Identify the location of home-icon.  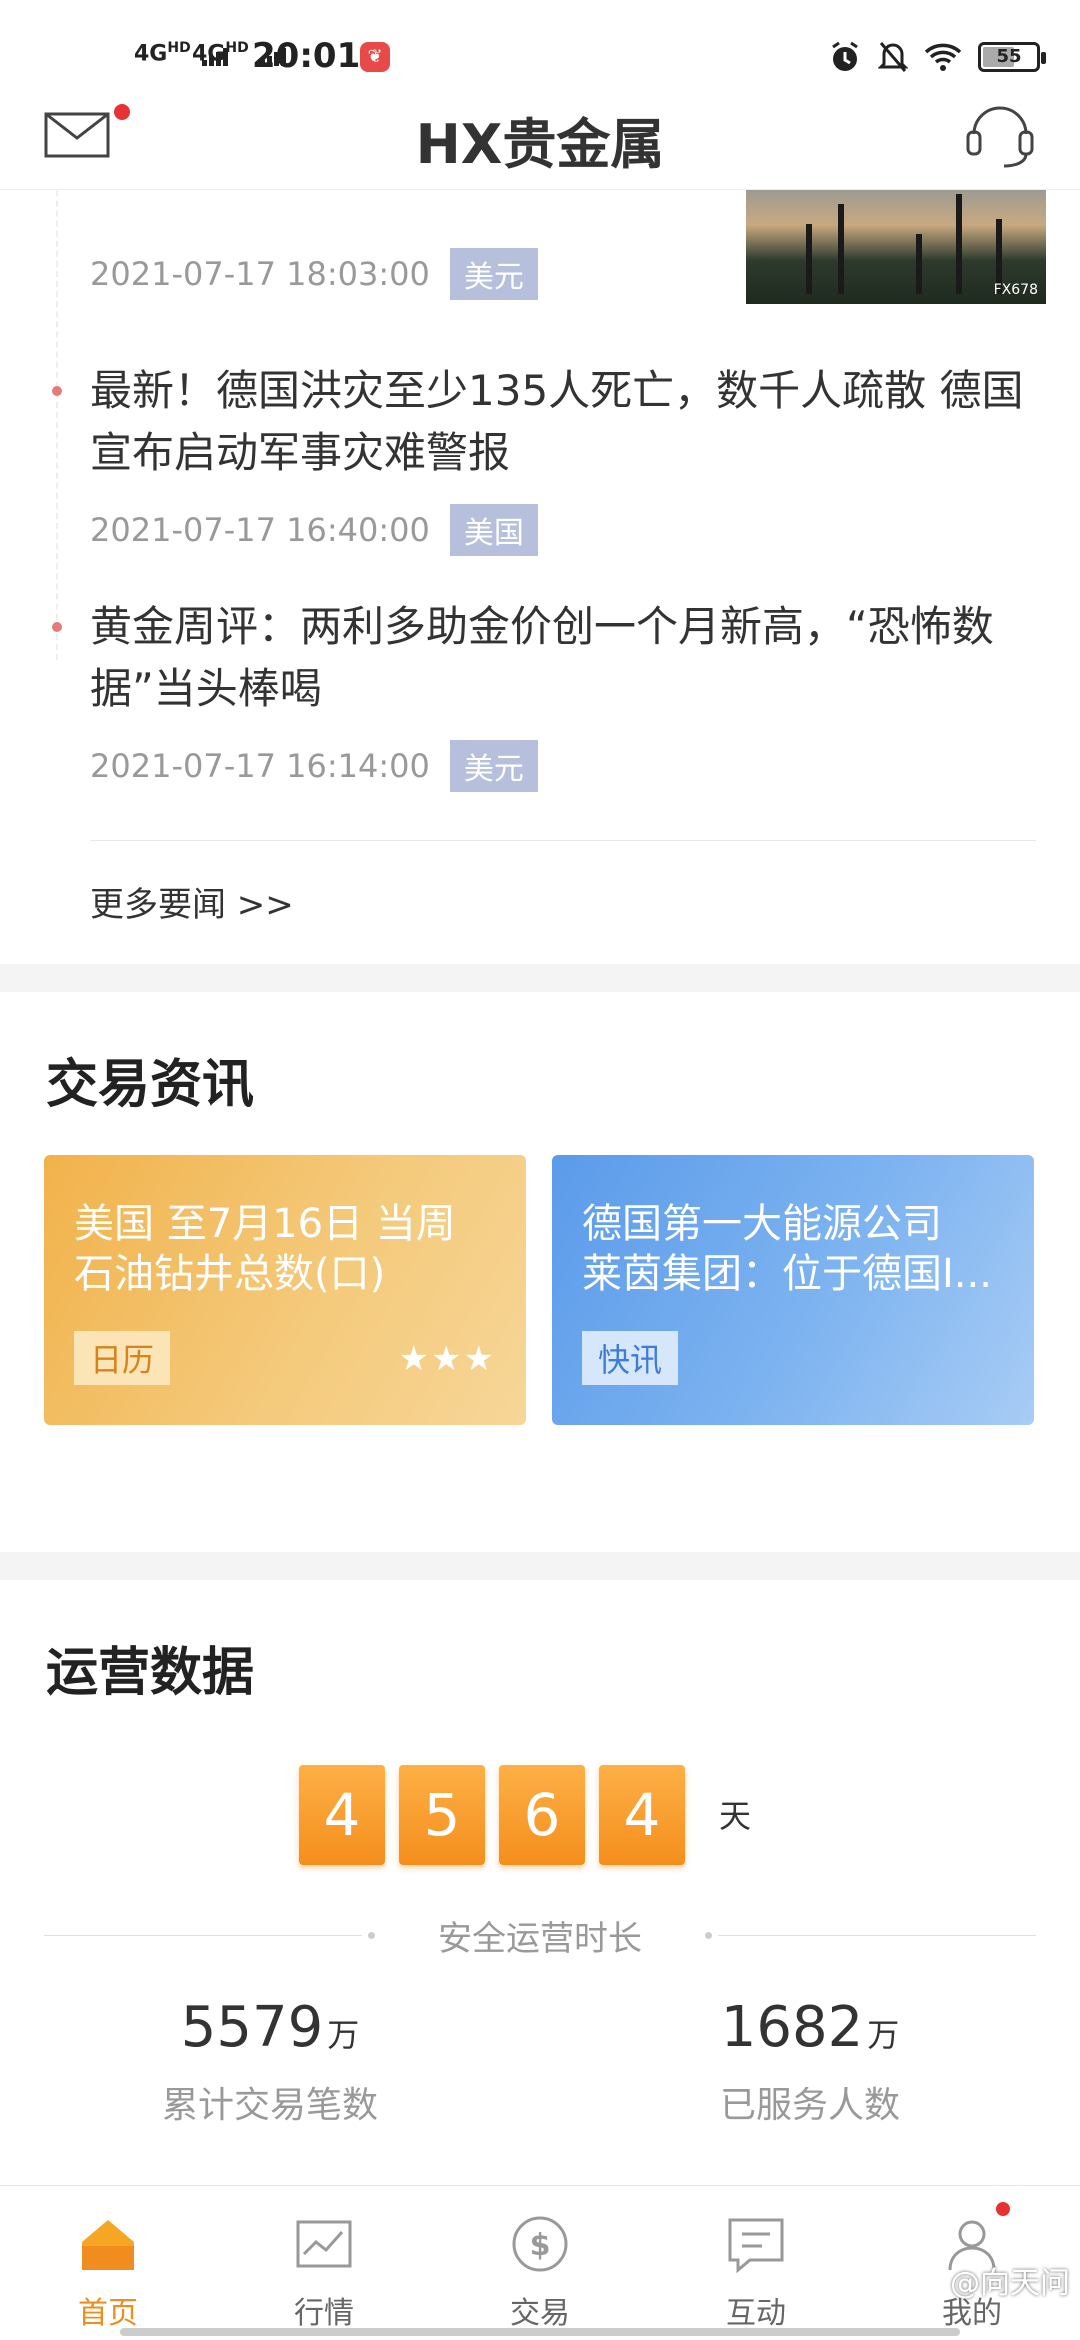
(108, 2245).